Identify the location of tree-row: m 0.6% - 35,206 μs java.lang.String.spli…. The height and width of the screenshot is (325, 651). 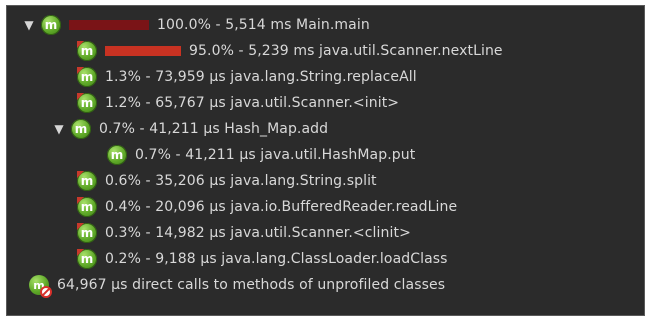
(325, 181).